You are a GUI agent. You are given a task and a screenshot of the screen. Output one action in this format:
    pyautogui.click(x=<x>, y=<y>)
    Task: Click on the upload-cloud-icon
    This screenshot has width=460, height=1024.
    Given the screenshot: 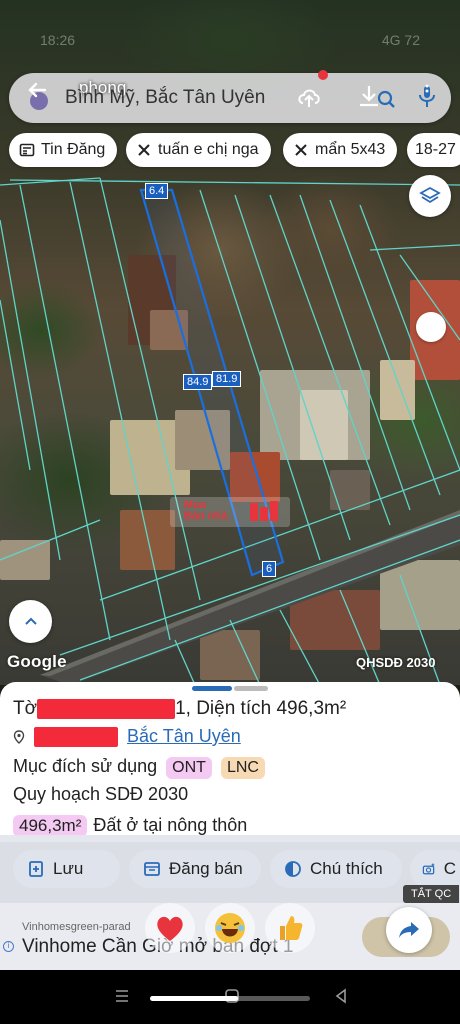 What is the action you would take?
    pyautogui.click(x=309, y=97)
    